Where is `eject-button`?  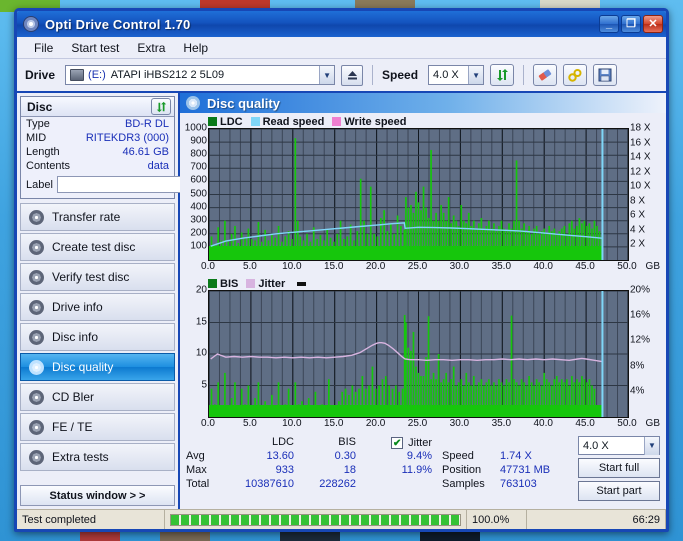 eject-button is located at coordinates (352, 75).